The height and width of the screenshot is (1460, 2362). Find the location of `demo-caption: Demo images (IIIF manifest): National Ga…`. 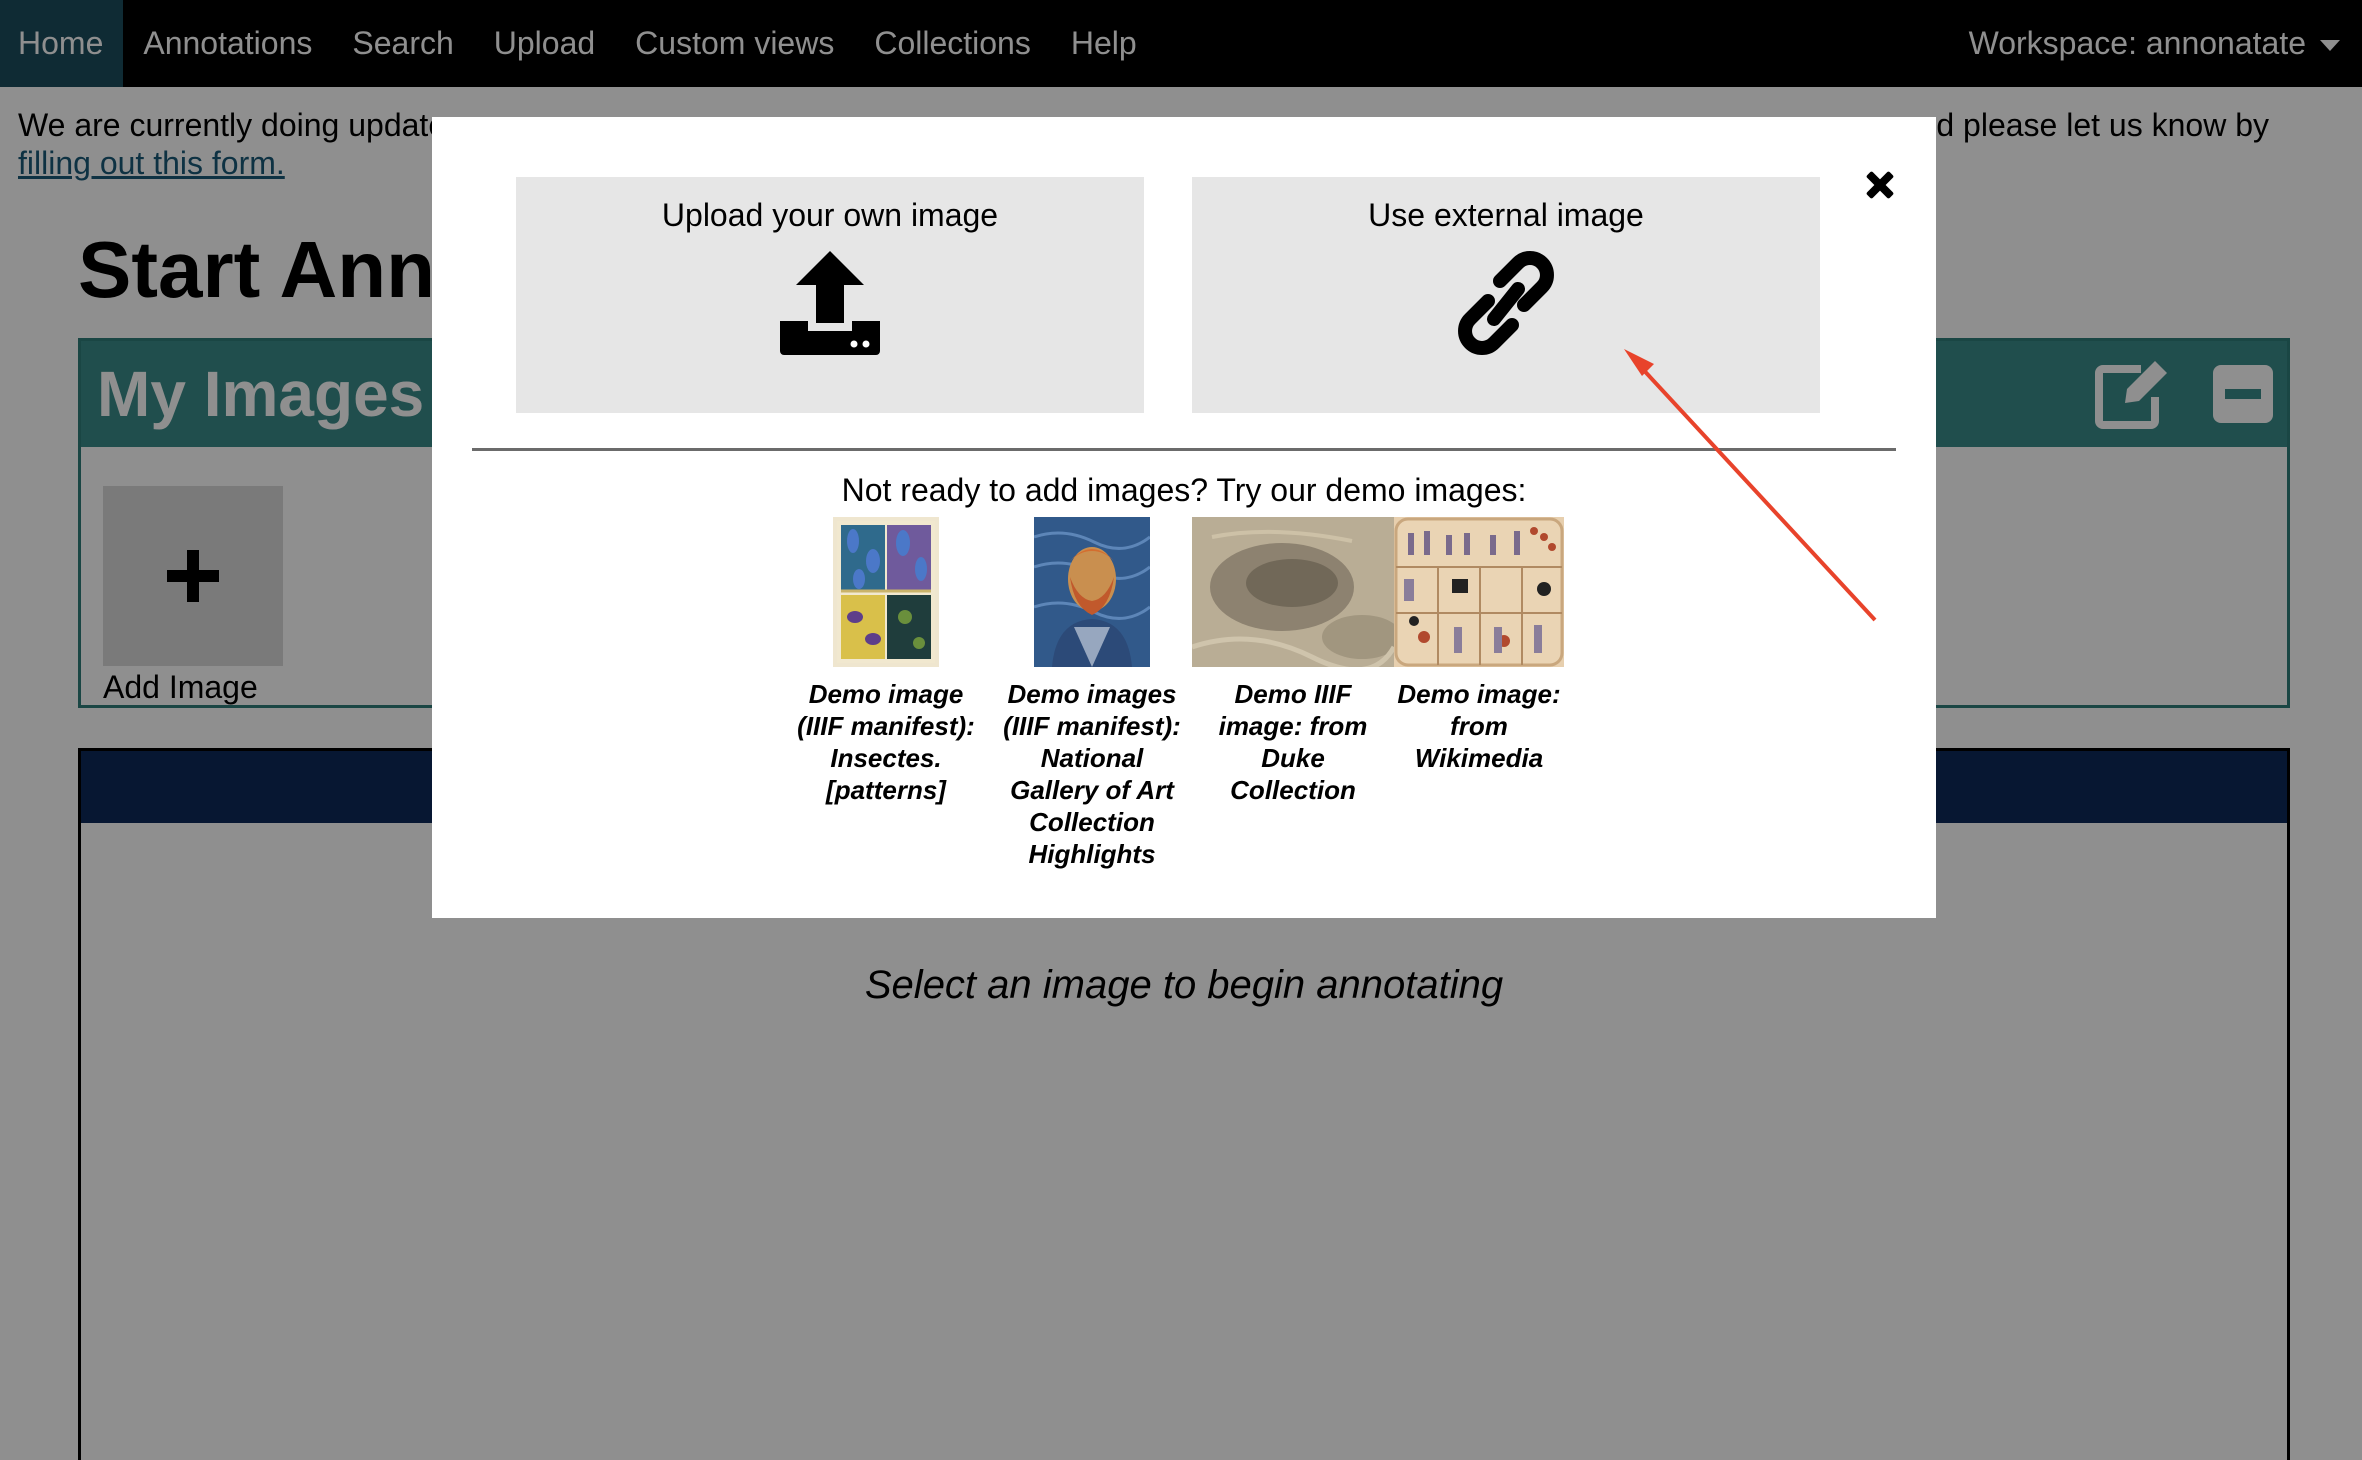

demo-caption: Demo images (IIIF manifest): National Ga… is located at coordinates (1092, 774).